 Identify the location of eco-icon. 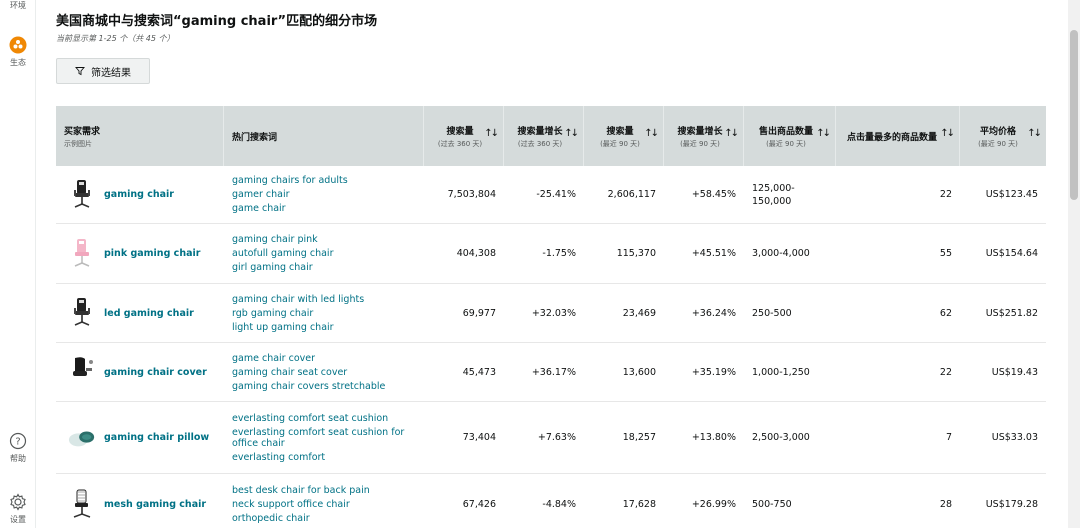
(18, 45).